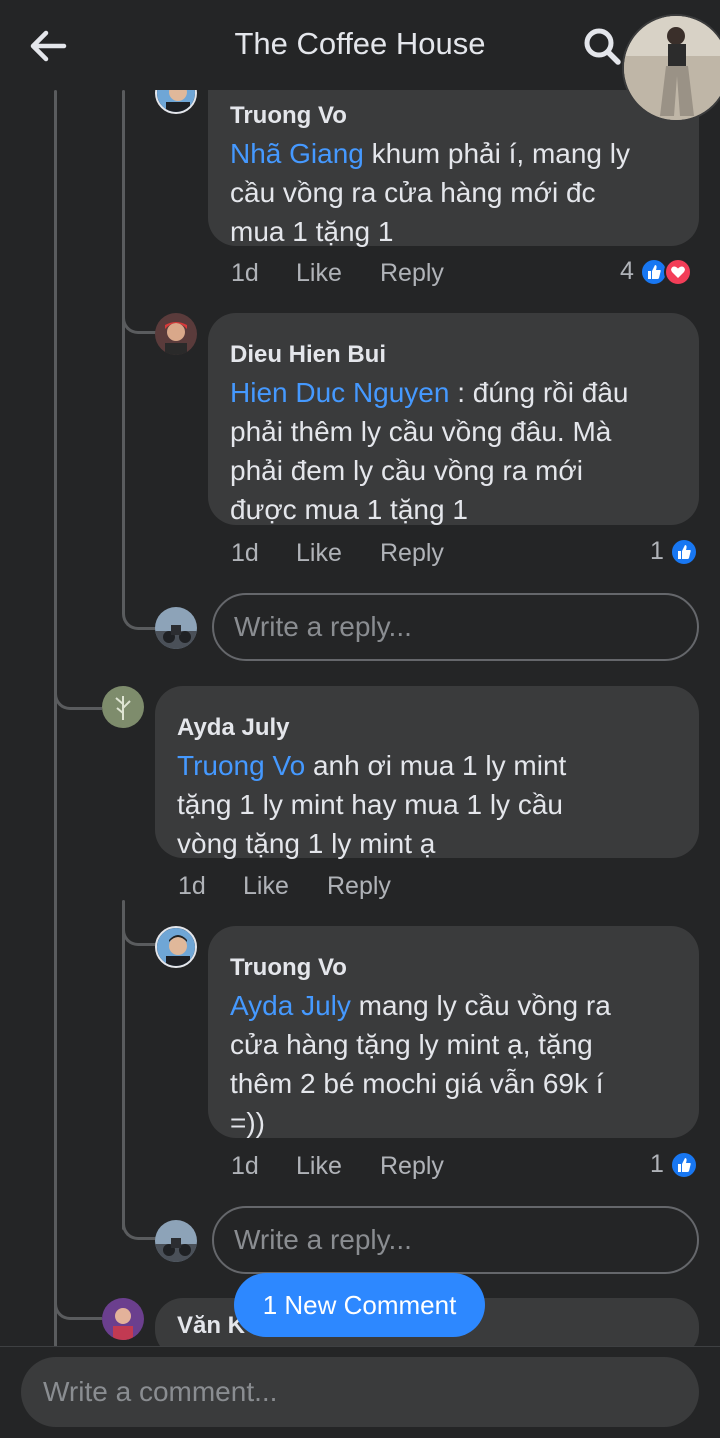  I want to click on new-comment-button: 1 New Comment, so click(359, 1305).